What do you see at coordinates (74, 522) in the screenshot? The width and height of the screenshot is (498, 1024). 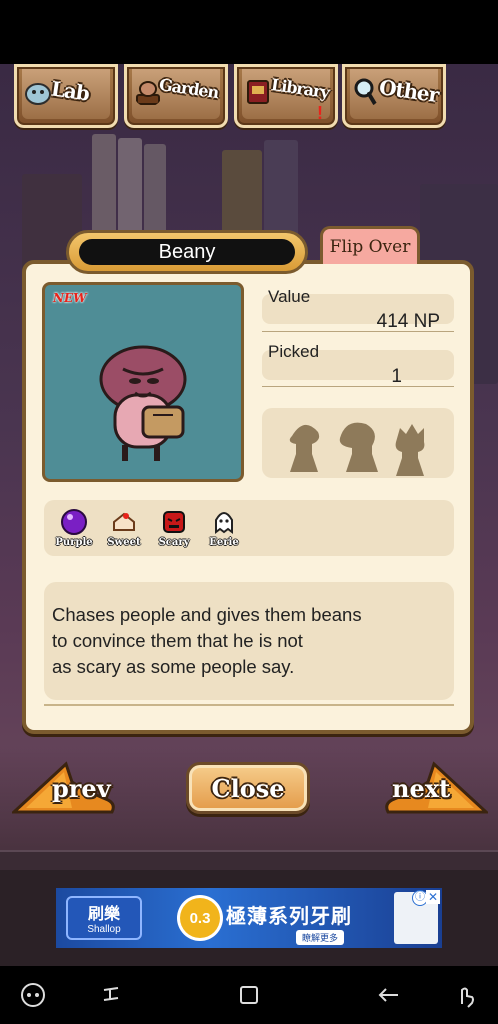 I see `purple-orb-icon` at bounding box center [74, 522].